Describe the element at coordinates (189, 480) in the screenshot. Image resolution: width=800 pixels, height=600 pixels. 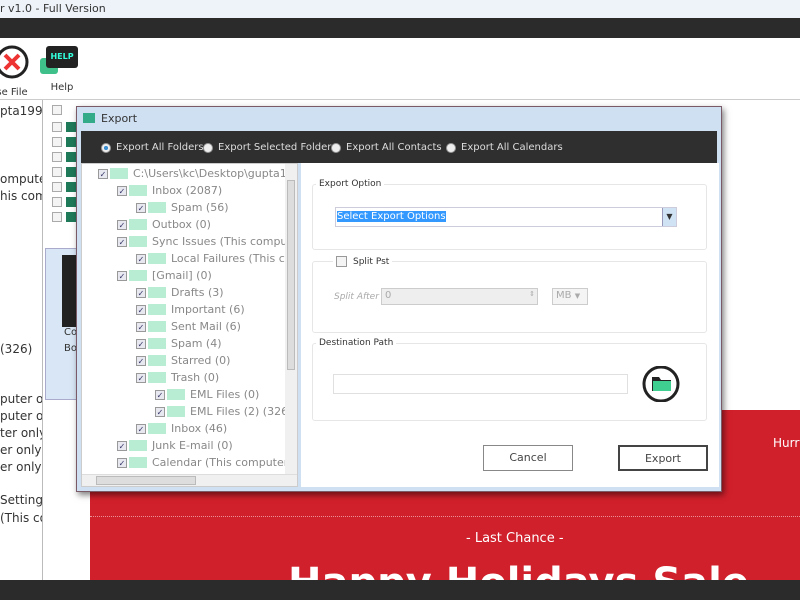
I see `tree-horizontal-scrollbar` at that location.